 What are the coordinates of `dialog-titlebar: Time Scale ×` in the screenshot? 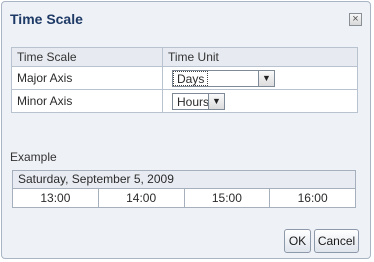 It's located at (186, 18).